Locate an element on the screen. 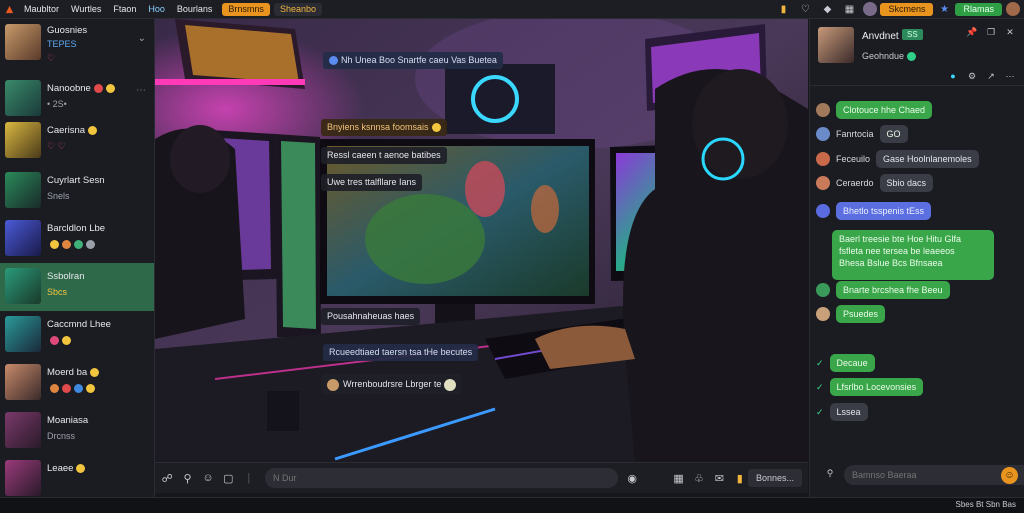 Image resolution: width=1024 pixels, height=513 pixels. contact-item-2: Caerisna ♡ ♡ is located at coordinates (77, 141).